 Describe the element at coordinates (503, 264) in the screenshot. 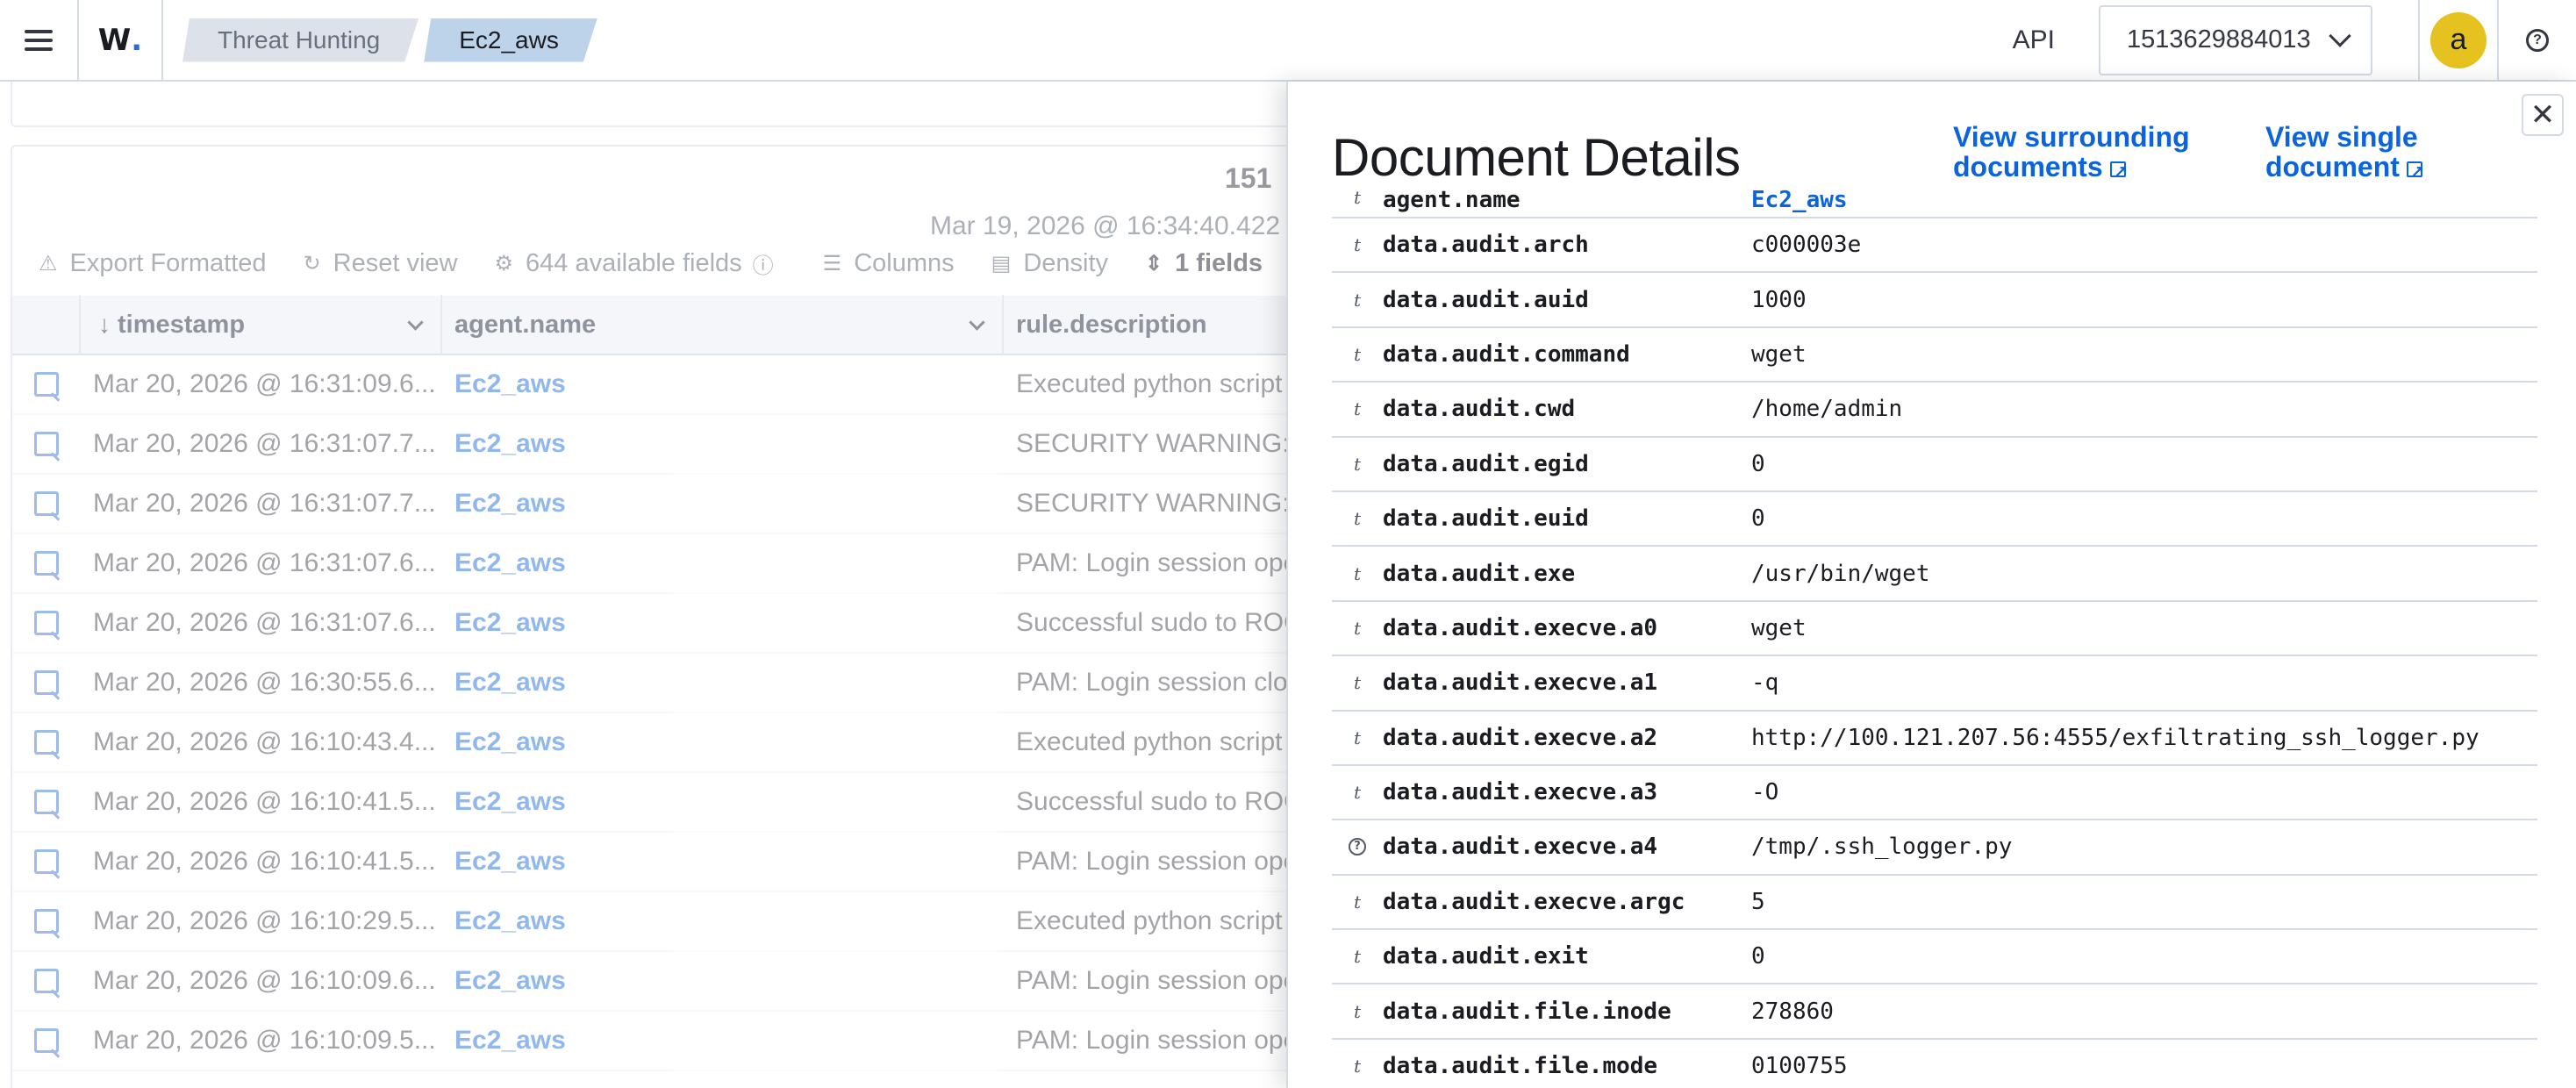

I see `fields-icon: ⚙` at that location.